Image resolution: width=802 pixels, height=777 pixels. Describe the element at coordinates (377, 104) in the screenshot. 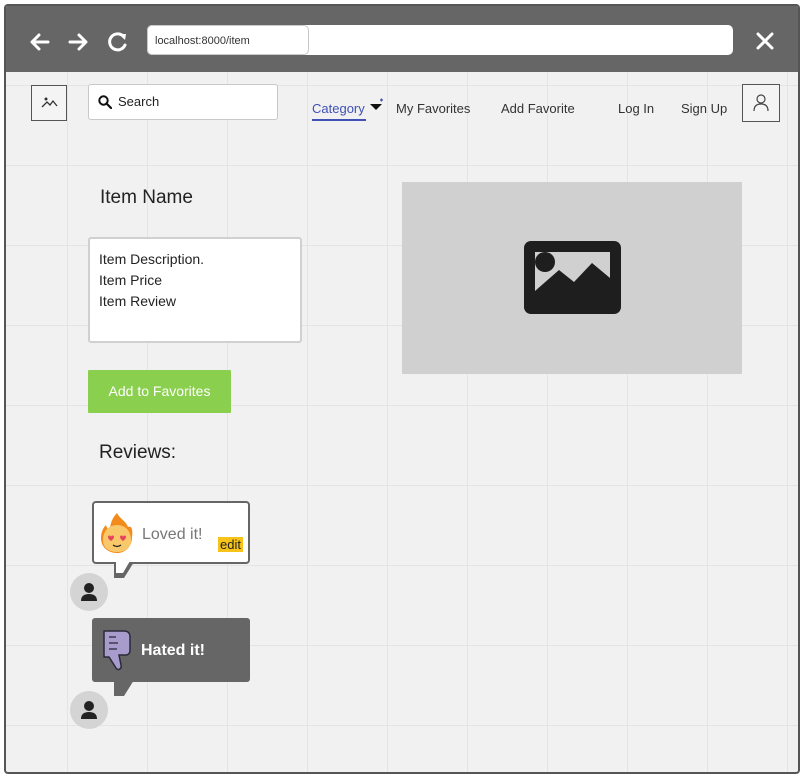

I see `category-dropdown-icon` at that location.